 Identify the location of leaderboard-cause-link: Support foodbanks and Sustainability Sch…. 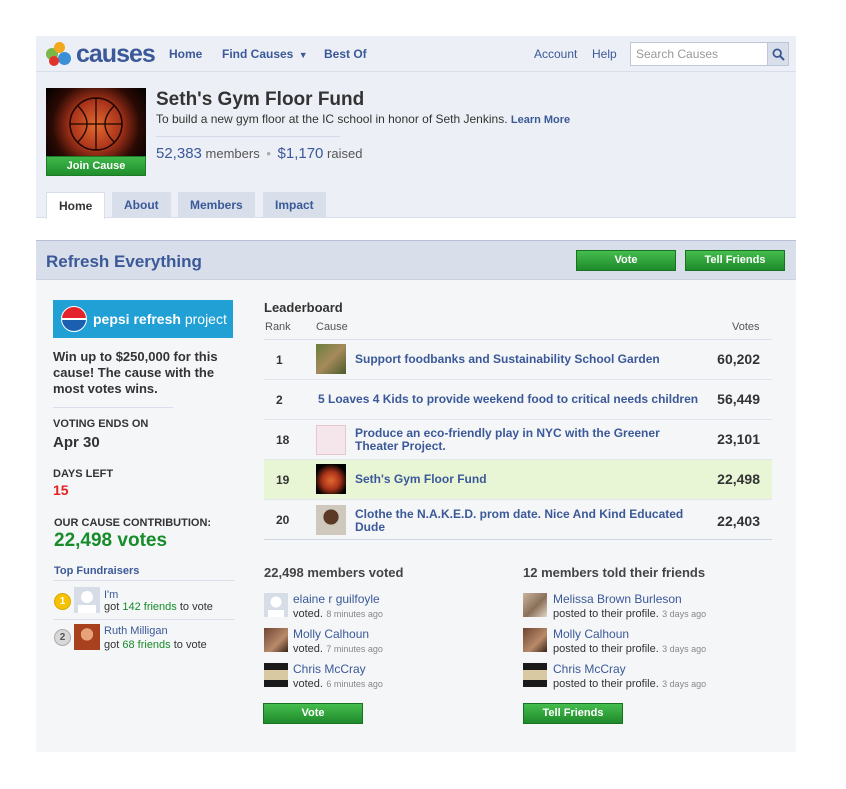
(530, 359).